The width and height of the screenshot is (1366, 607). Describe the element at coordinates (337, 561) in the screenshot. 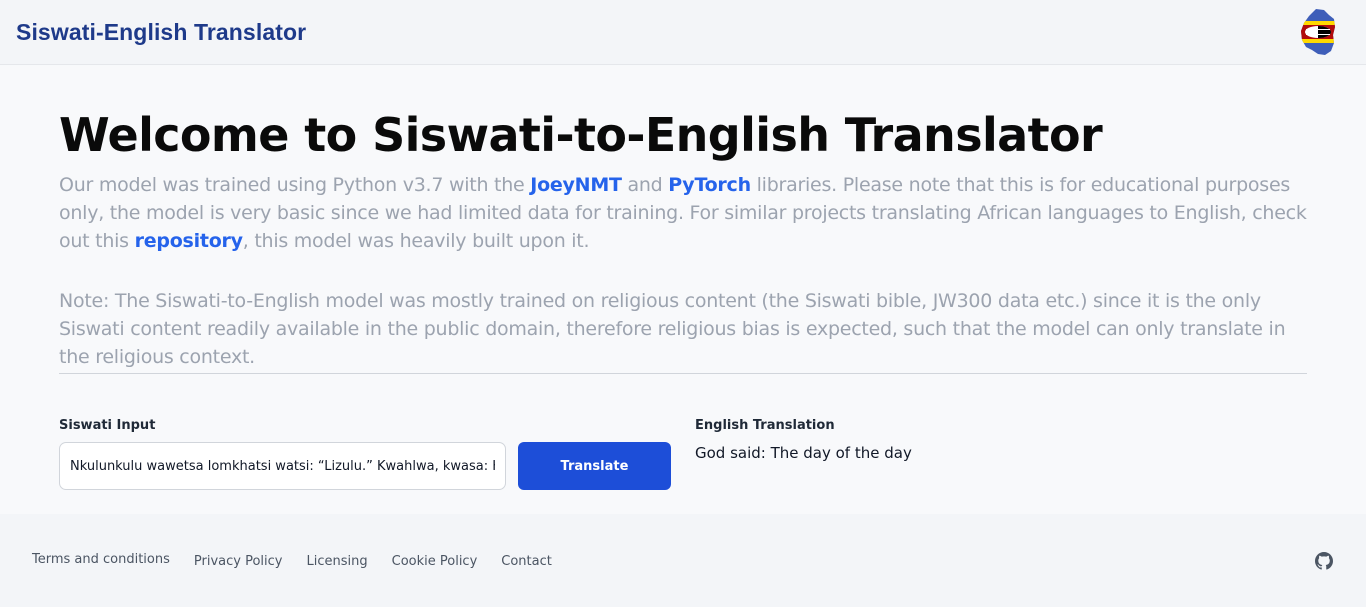

I see `footer-link-licensing: Licensing` at that location.